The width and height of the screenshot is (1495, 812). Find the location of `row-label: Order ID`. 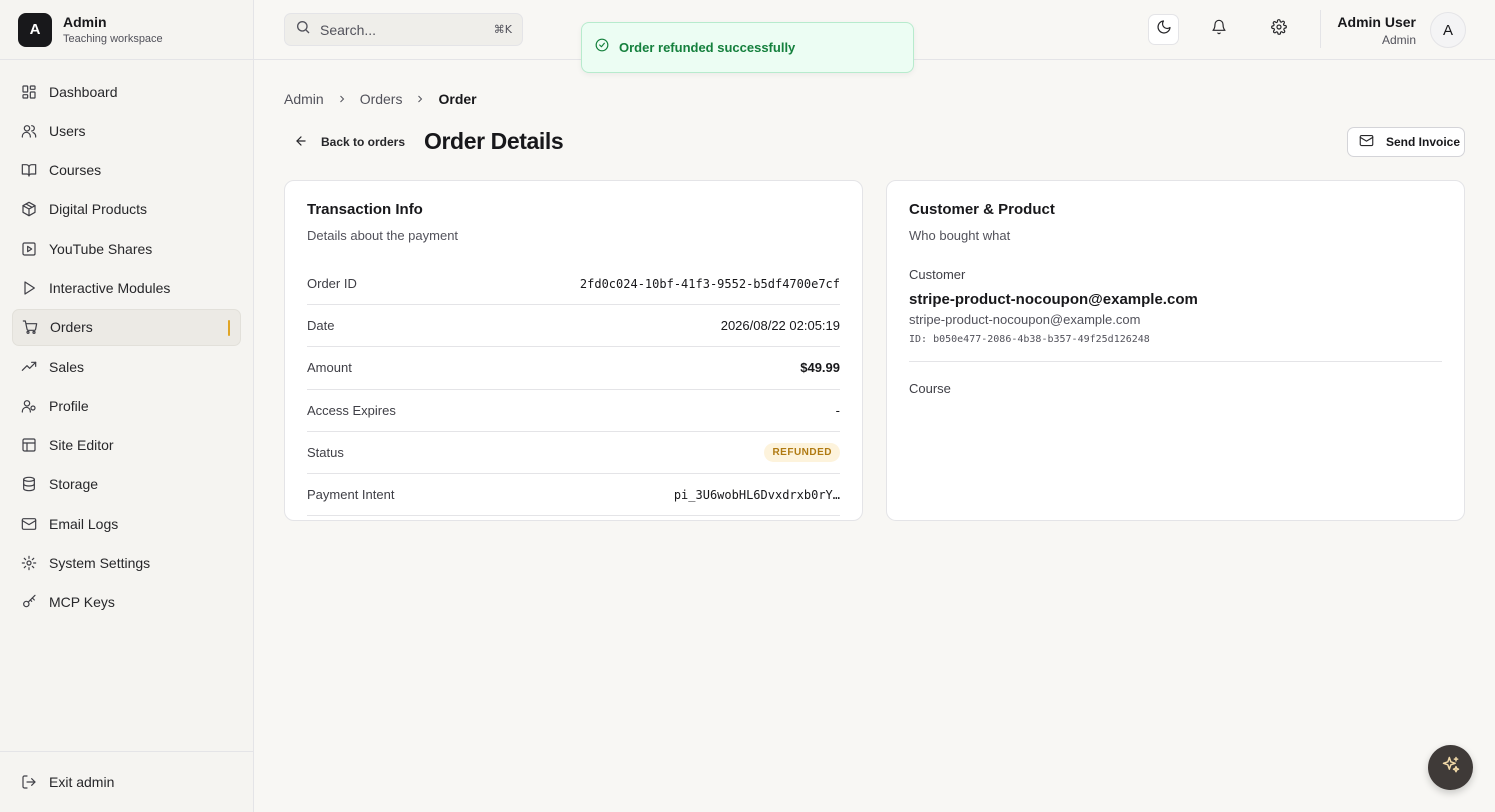

row-label: Order ID is located at coordinates (332, 284).